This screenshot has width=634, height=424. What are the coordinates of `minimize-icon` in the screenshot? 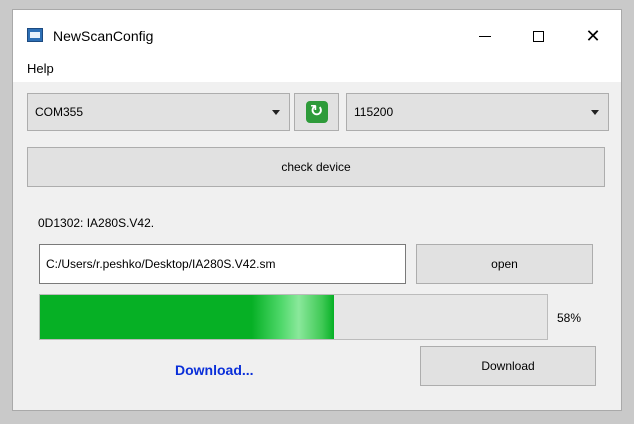 It's located at (485, 36).